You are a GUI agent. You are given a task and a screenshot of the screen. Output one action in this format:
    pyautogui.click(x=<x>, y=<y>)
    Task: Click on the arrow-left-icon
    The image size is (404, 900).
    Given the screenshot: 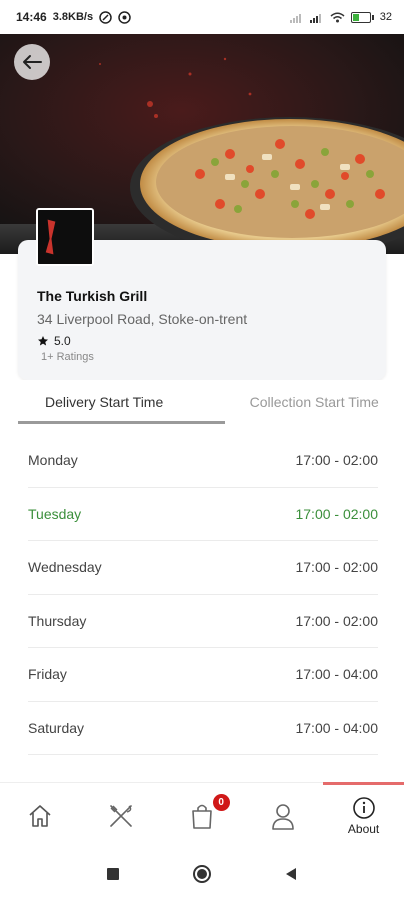 What is the action you would take?
    pyautogui.click(x=32, y=62)
    